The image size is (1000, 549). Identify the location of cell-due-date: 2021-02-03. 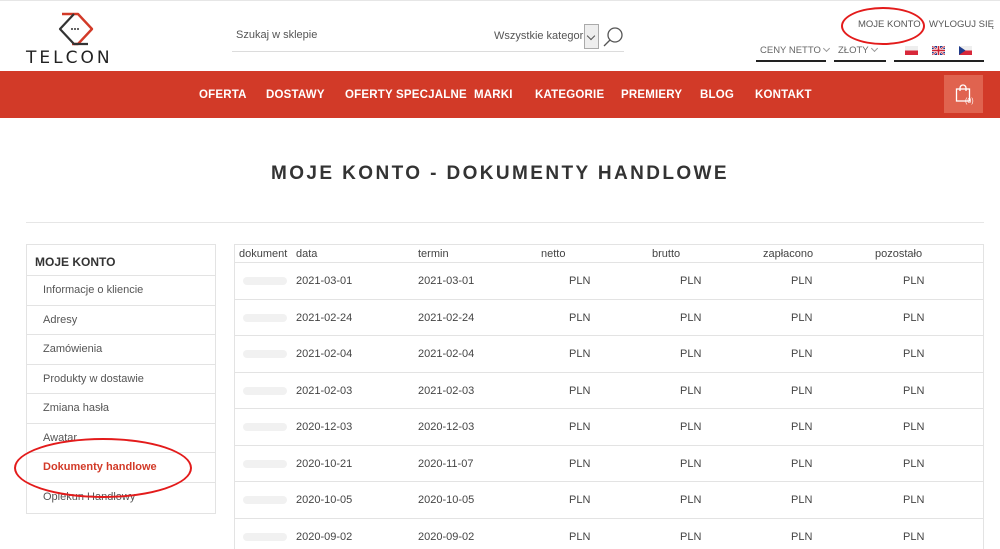
(446, 390).